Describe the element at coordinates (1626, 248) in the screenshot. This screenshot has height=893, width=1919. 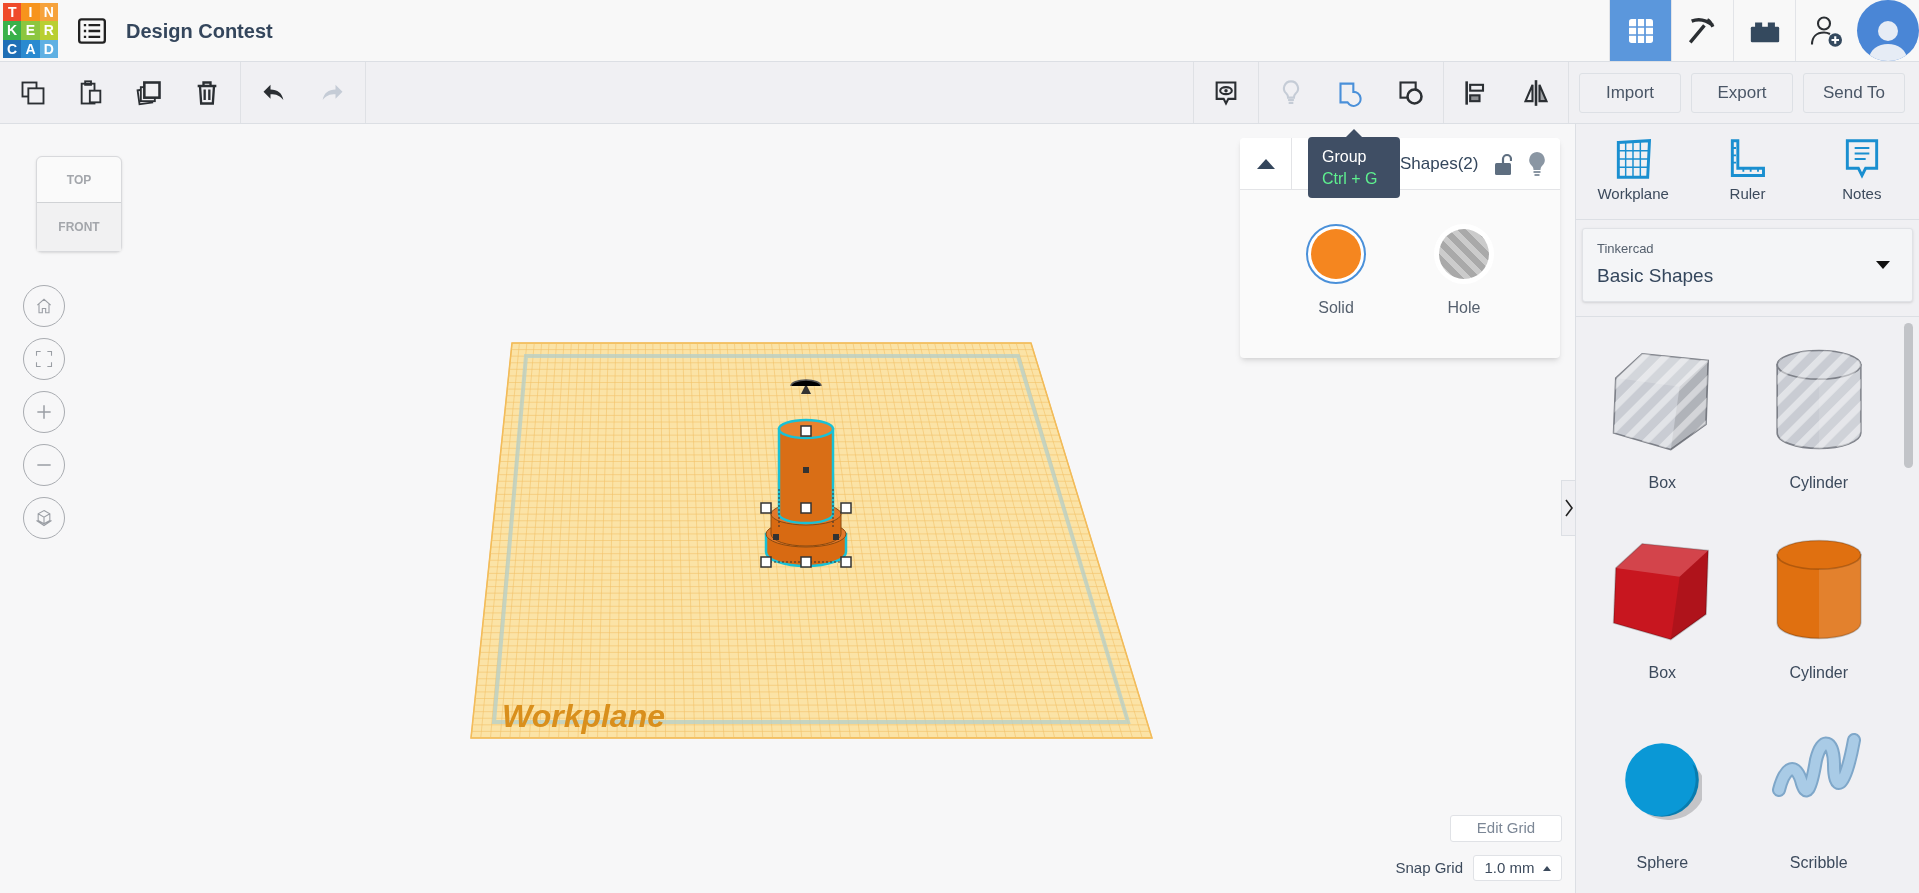
I see `library-source: Tinkercad` at that location.